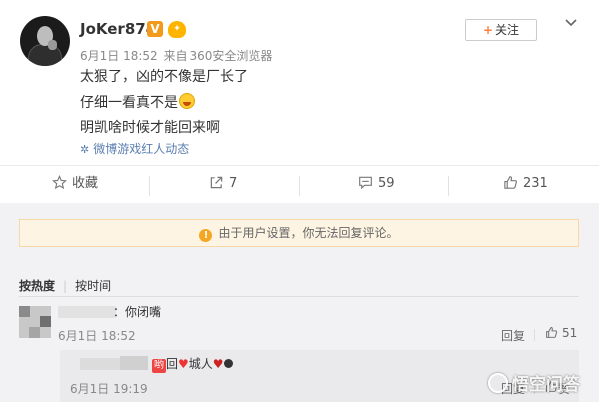 This screenshot has height=402, width=599. What do you see at coordinates (228, 363) in the screenshot?
I see `emoji-icon` at bounding box center [228, 363].